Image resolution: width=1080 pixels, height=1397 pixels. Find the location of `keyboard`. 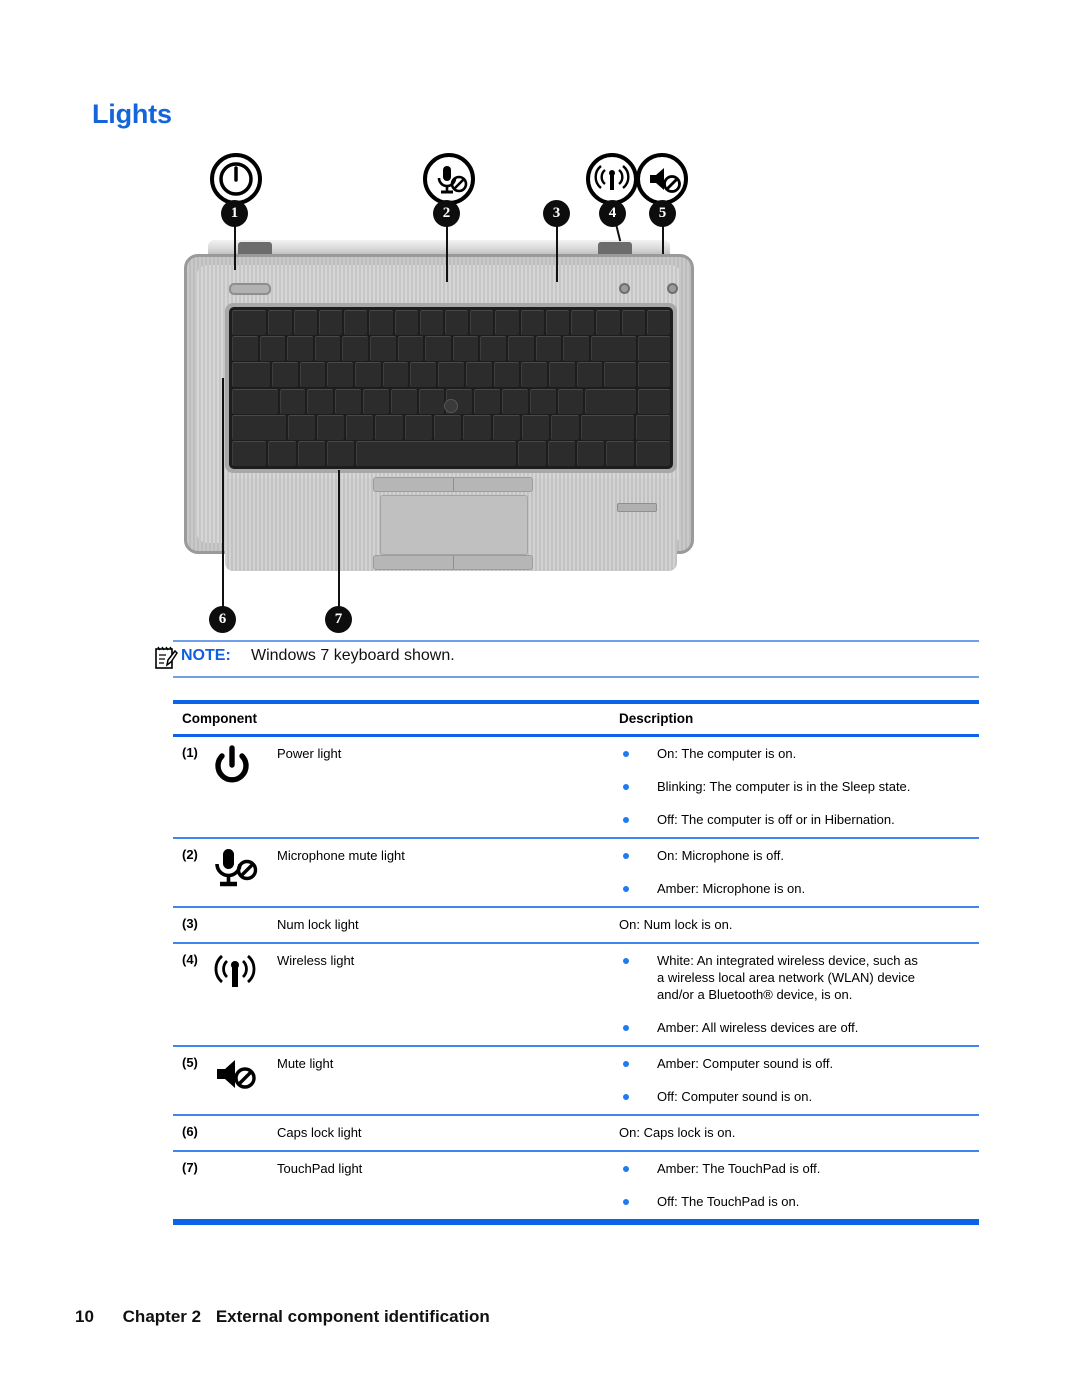

keyboard is located at coordinates (451, 388).